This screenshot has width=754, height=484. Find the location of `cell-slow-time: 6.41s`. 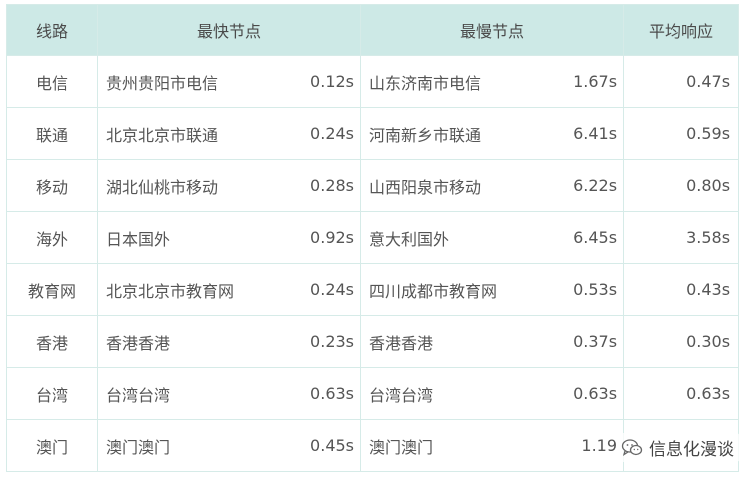

cell-slow-time: 6.41s is located at coordinates (594, 133).